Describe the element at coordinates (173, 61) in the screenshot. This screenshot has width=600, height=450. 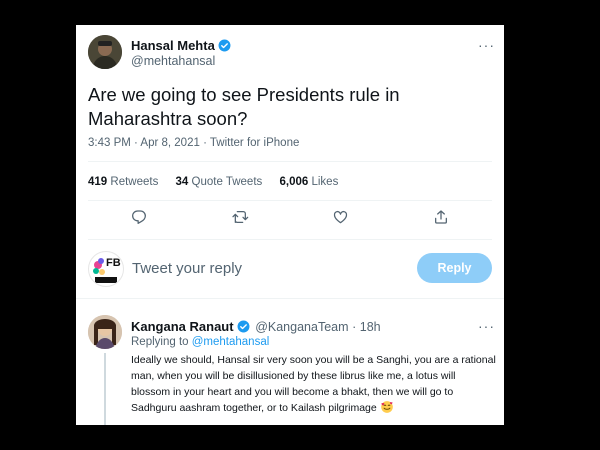
I see `author-handle: @mehtahansal` at that location.